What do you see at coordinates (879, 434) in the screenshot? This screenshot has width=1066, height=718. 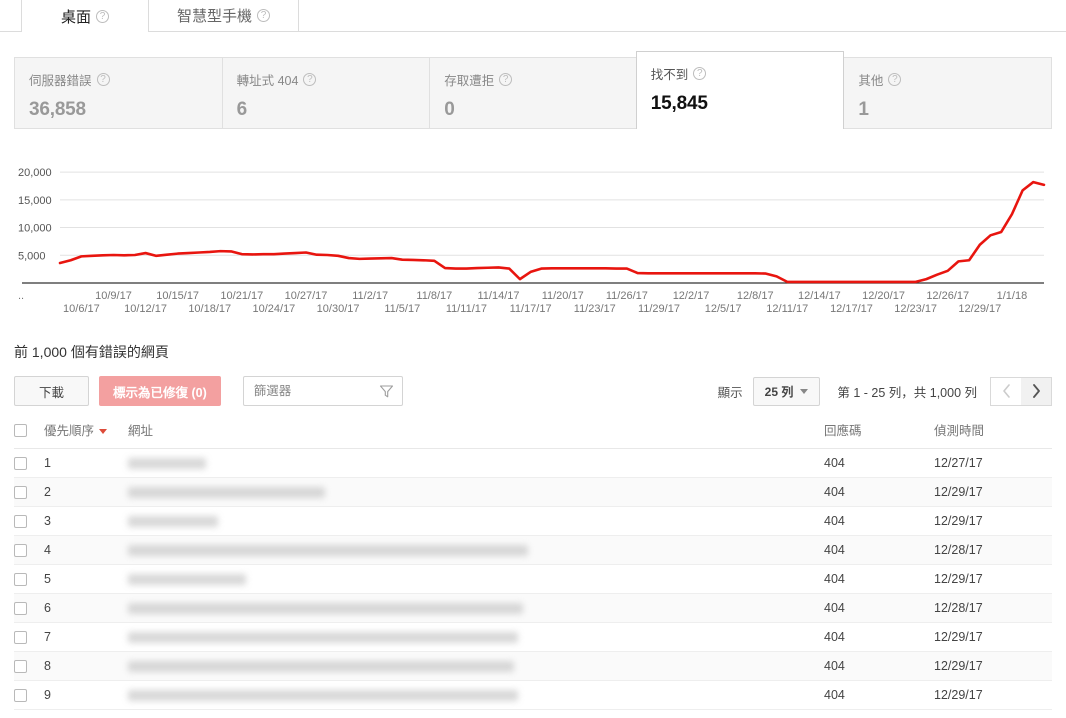 I see `column-header-response-code: 回應碼` at bounding box center [879, 434].